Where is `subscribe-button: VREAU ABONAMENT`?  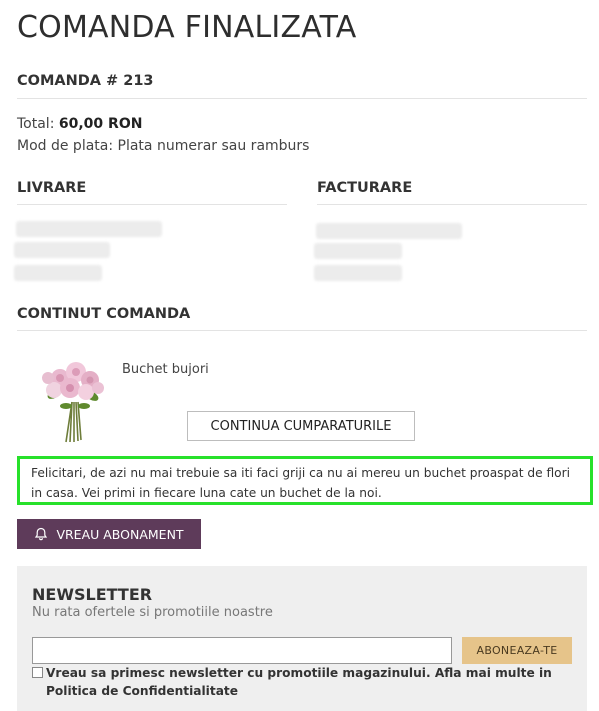 subscribe-button: VREAU ABONAMENT is located at coordinates (109, 534).